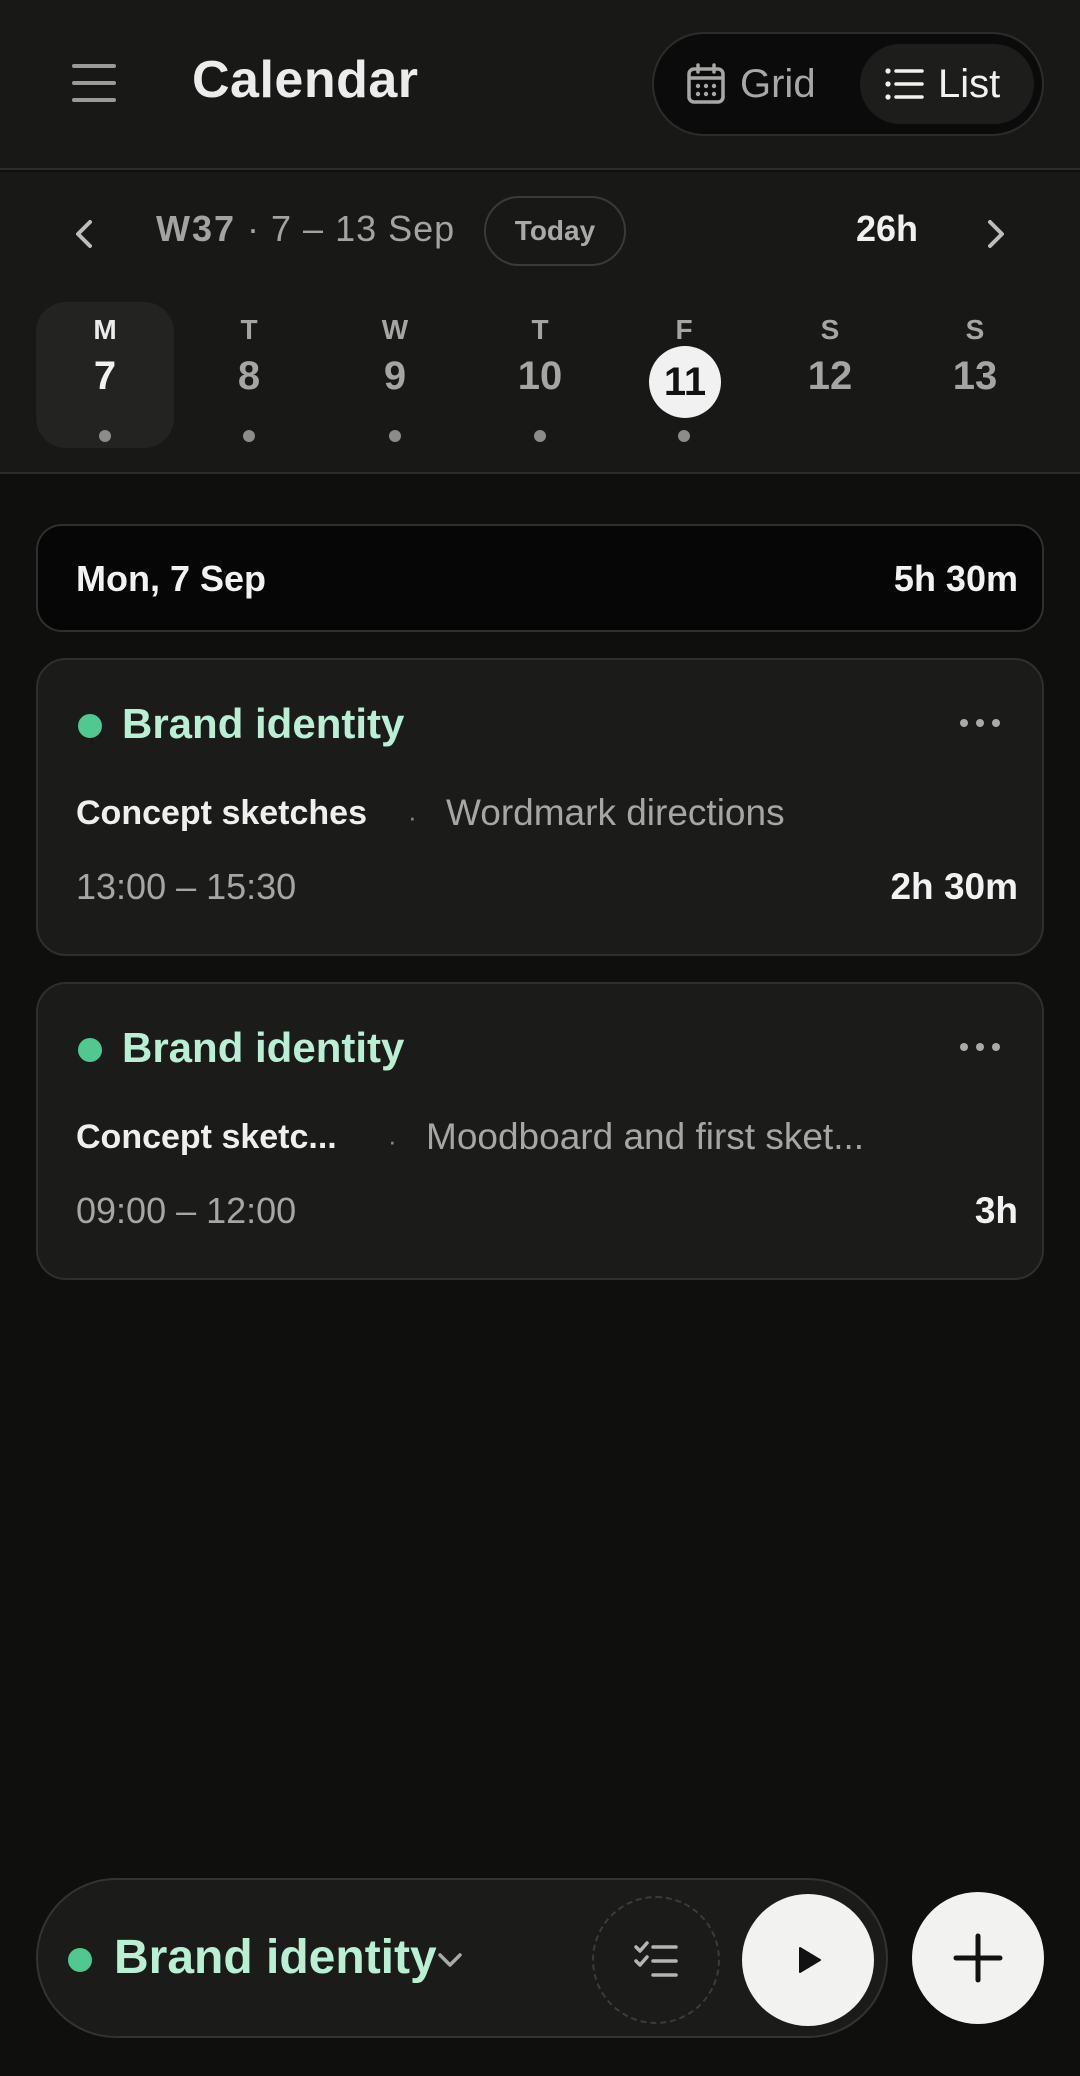 The width and height of the screenshot is (1080, 2076). I want to click on start-timer-button, so click(808, 1960).